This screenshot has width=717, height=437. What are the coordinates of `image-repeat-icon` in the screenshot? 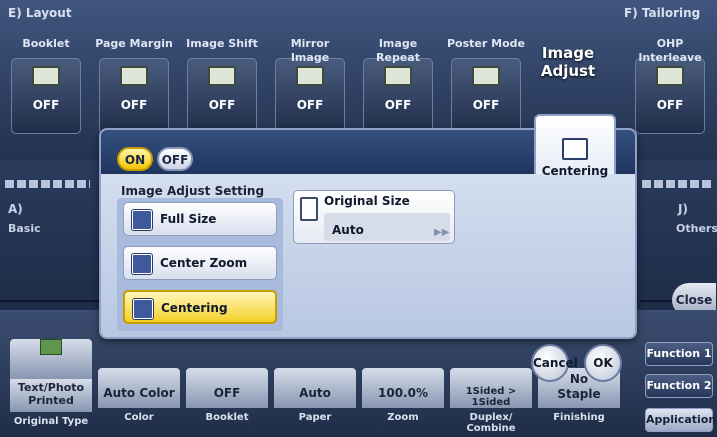 It's located at (398, 76).